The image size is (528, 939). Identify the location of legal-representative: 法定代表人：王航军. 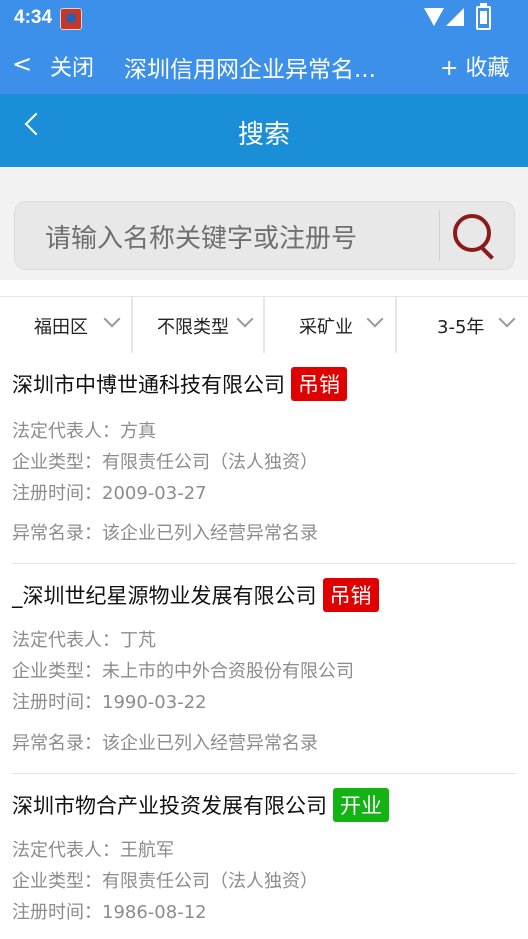
(93, 850).